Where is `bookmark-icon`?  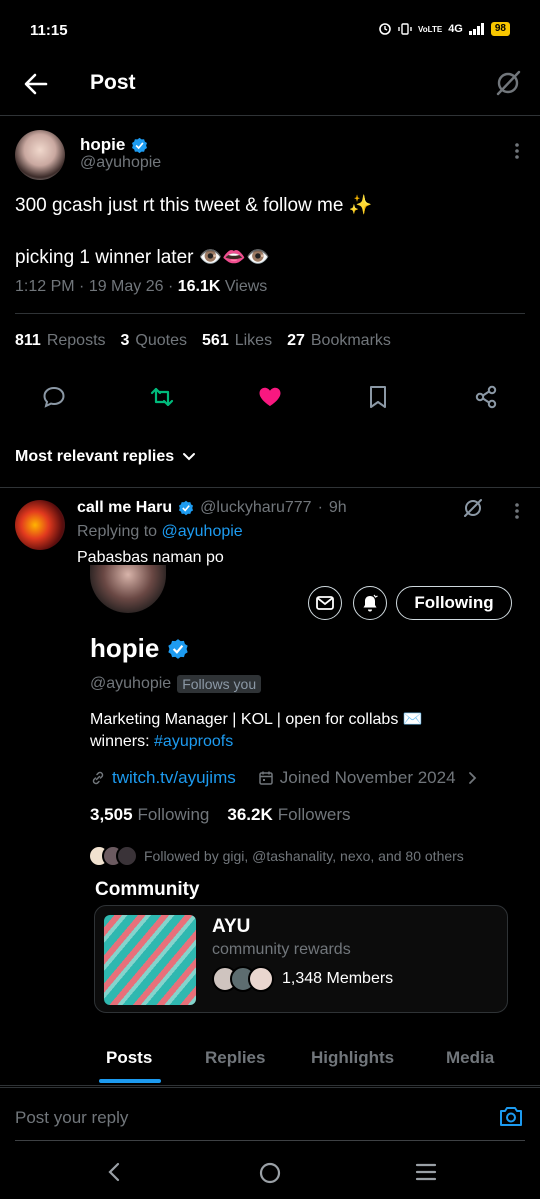
bookmark-icon is located at coordinates (378, 397).